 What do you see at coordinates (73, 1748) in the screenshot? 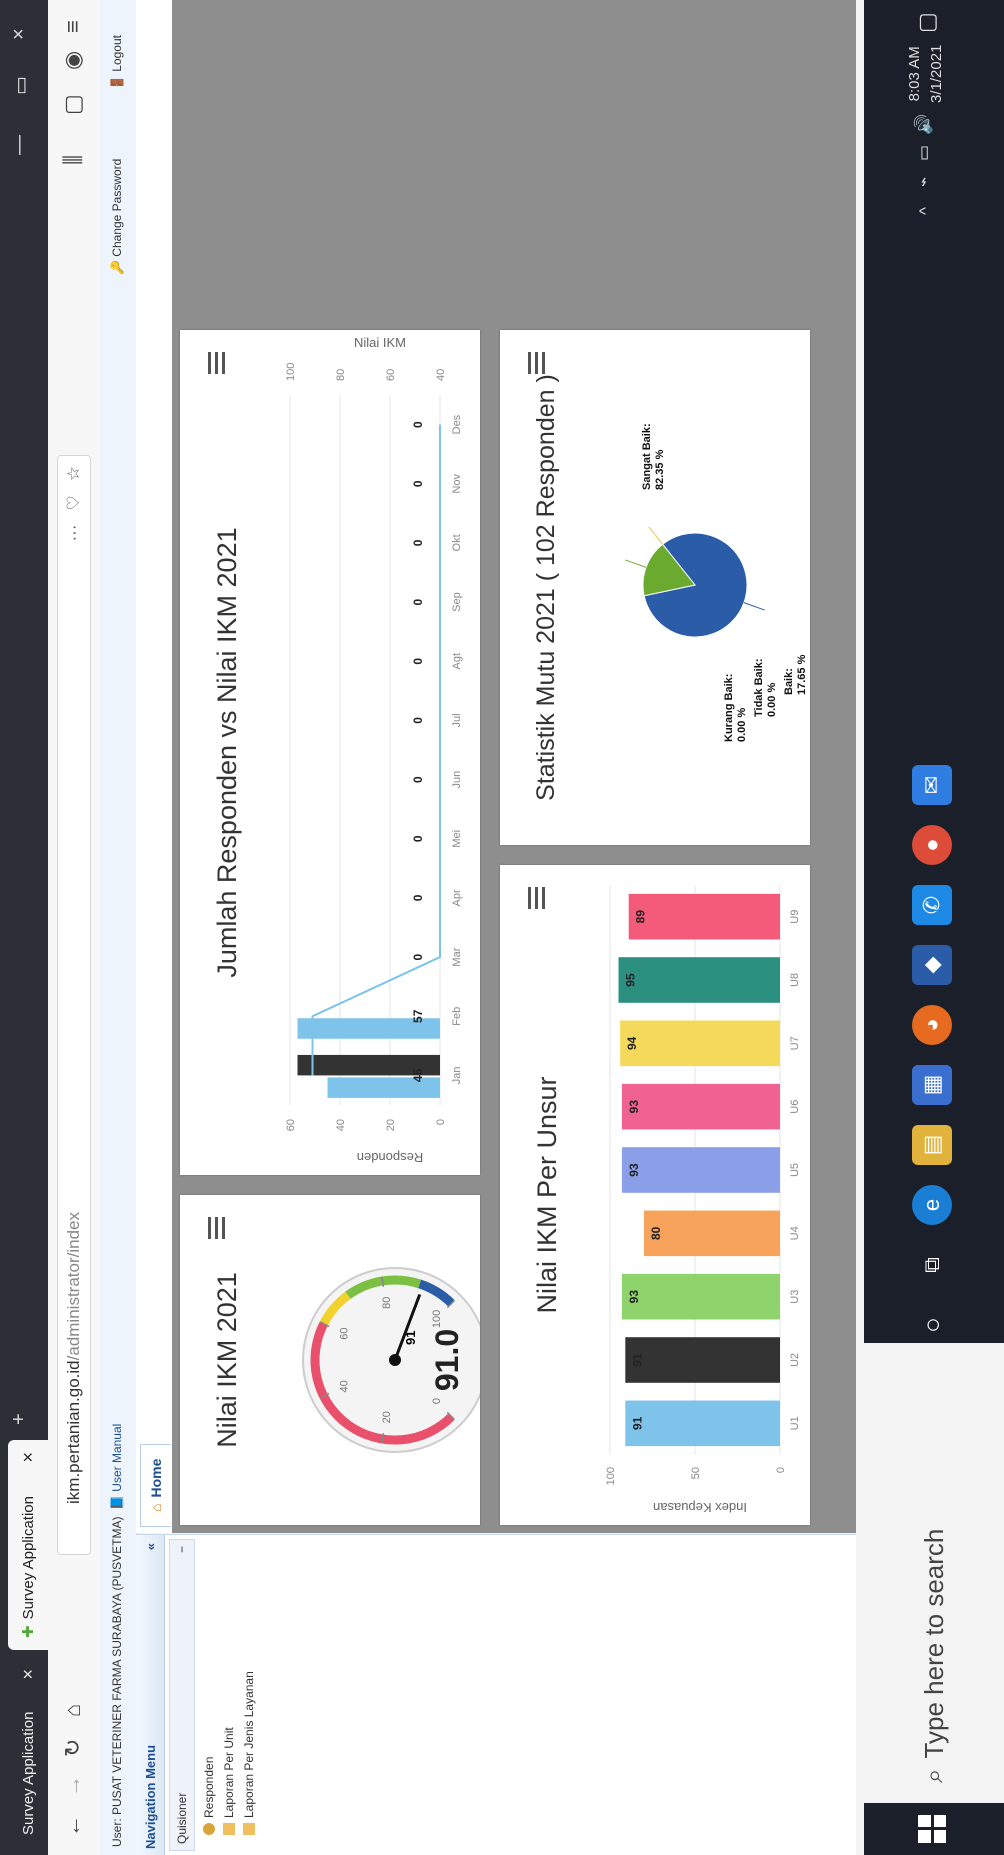
I see `reload-icon: ↻` at bounding box center [73, 1748].